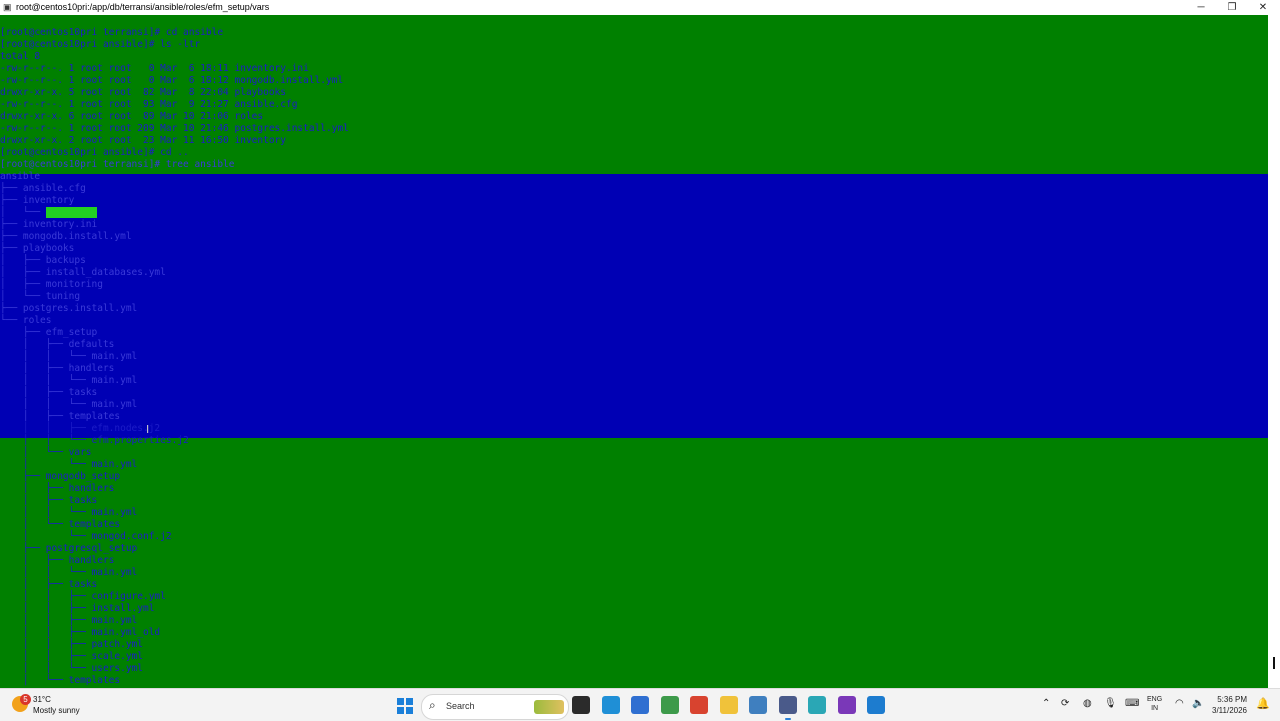  I want to click on restore-button: ❐, so click(1232, 7).